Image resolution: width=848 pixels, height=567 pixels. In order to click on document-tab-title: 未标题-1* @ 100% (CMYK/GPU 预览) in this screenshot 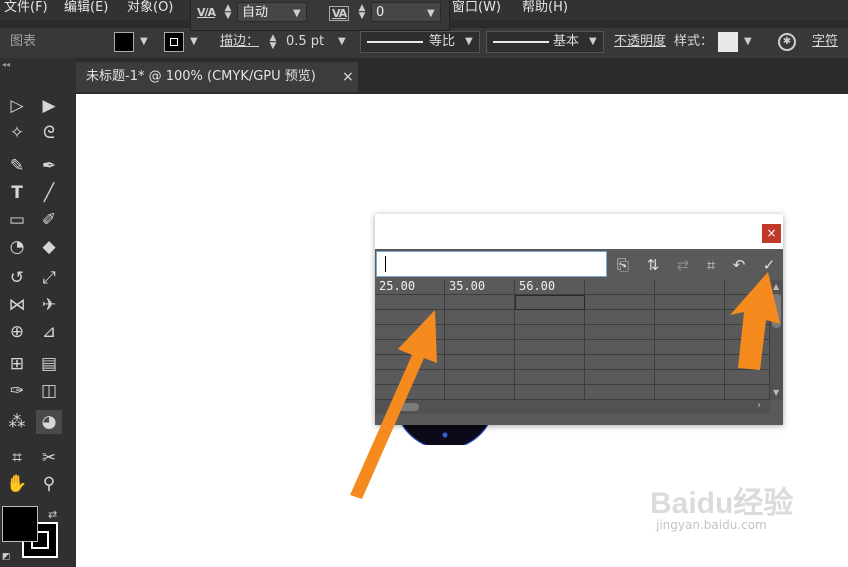, I will do `click(201, 76)`.